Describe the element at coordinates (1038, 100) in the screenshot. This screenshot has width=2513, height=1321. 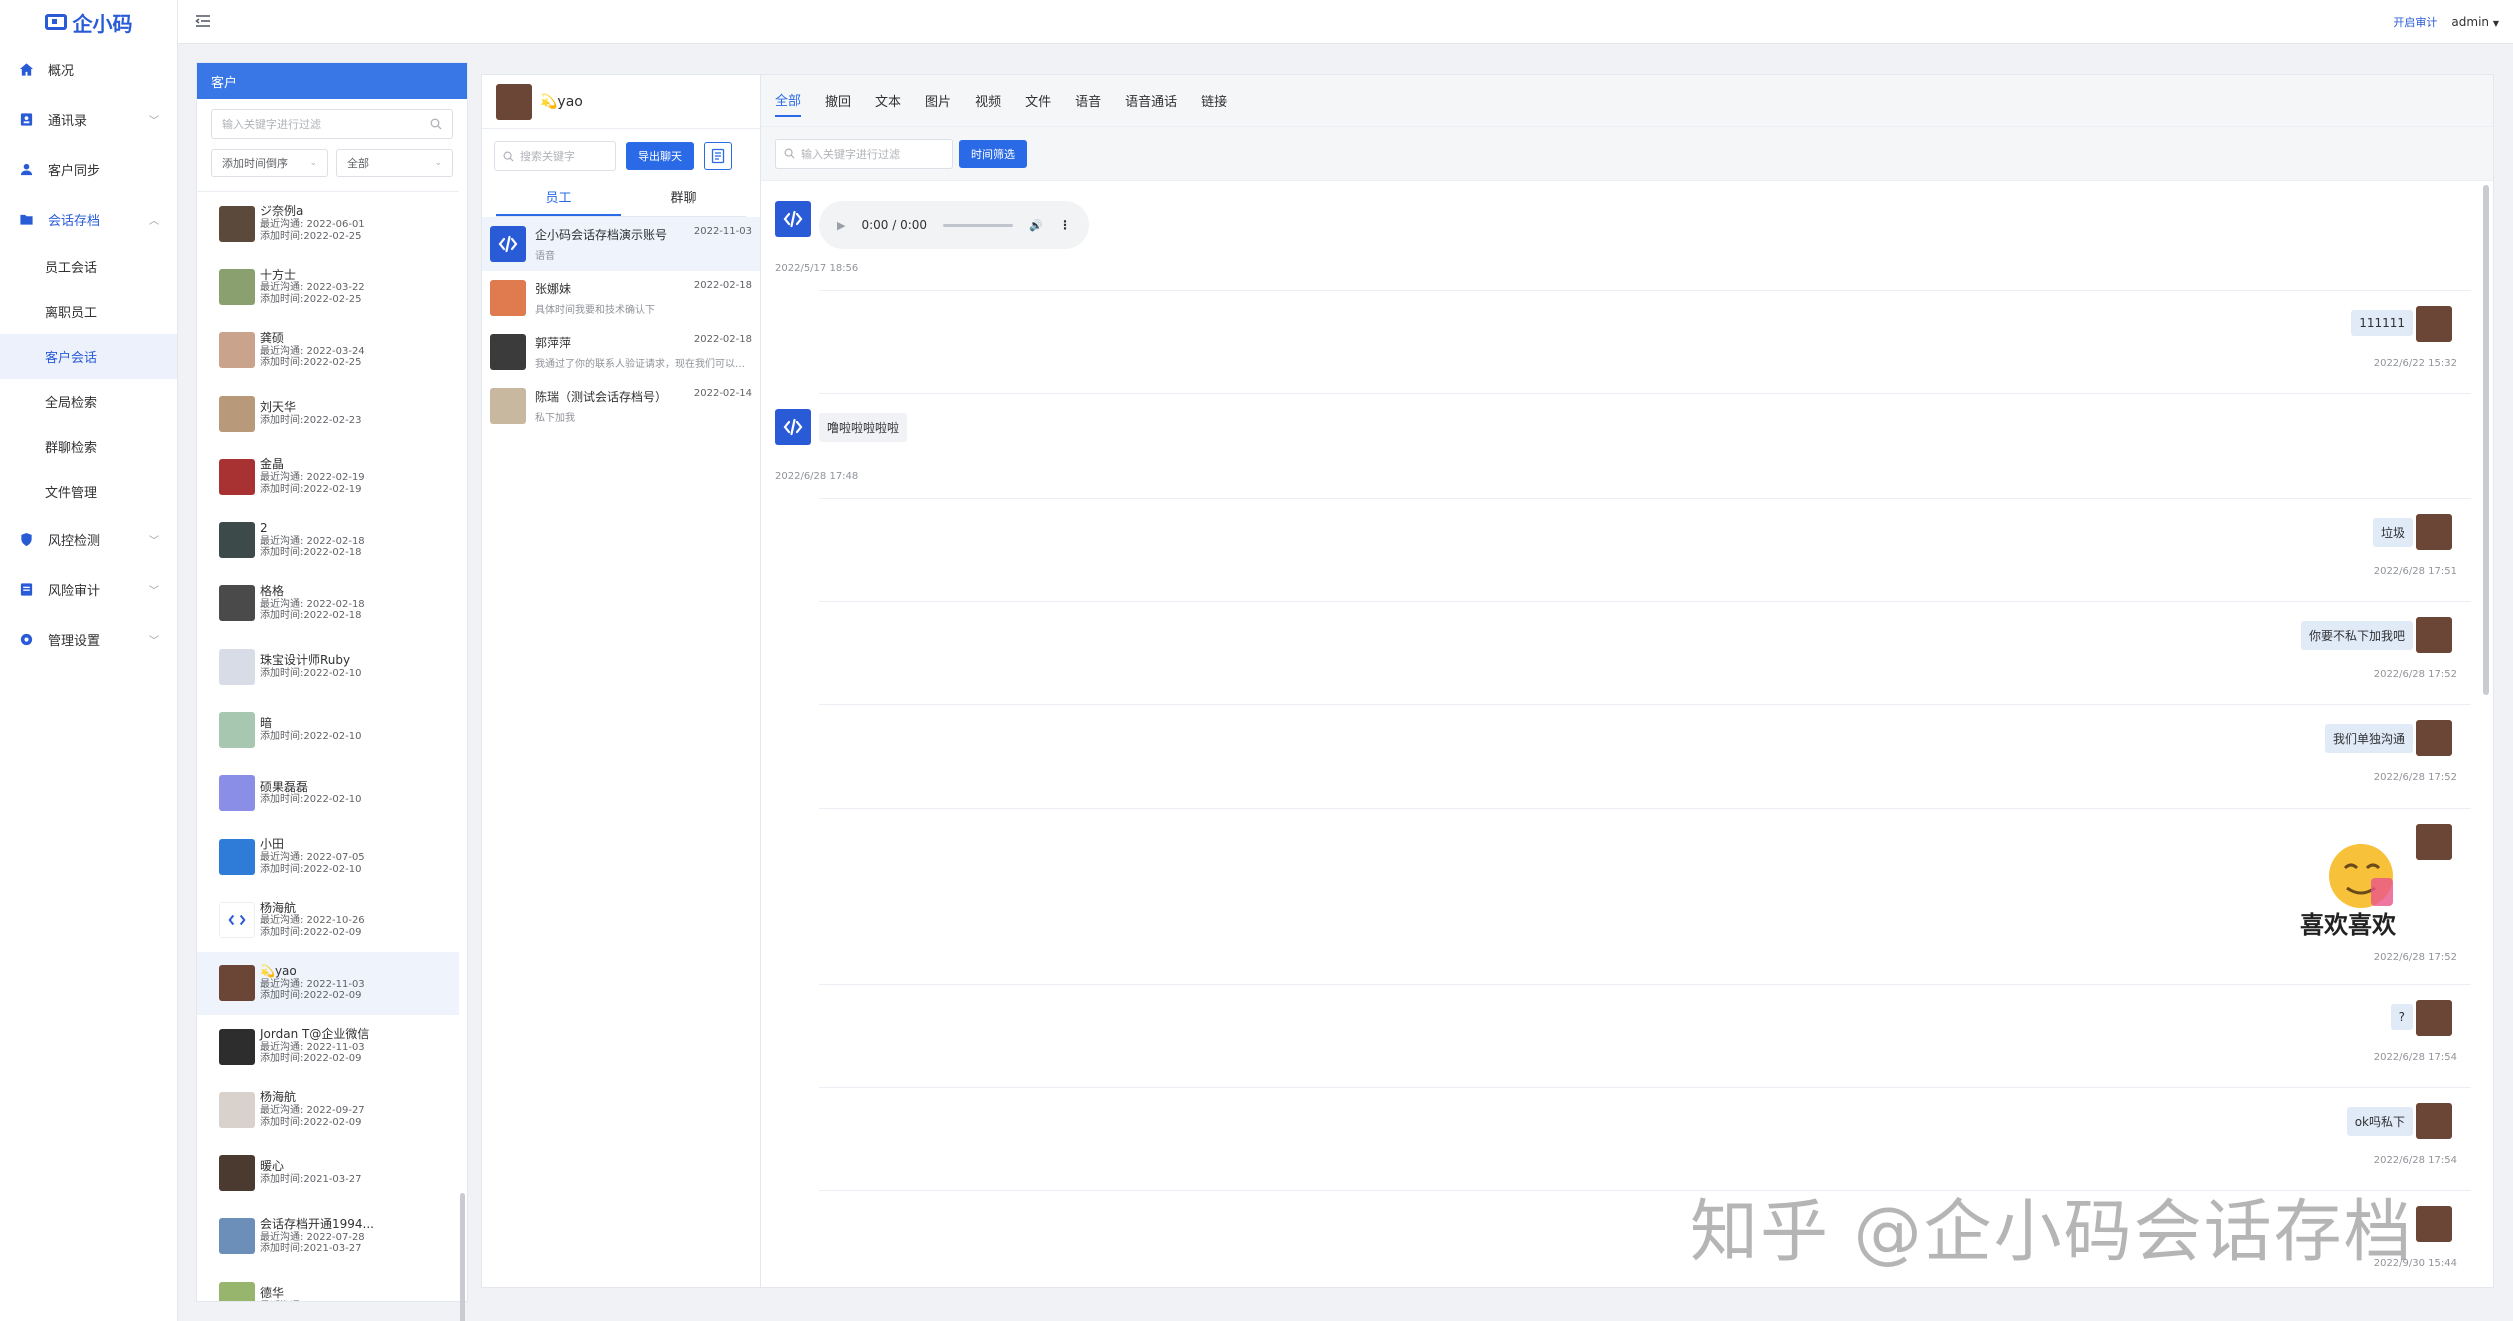
I see `message-tab: 文件` at that location.